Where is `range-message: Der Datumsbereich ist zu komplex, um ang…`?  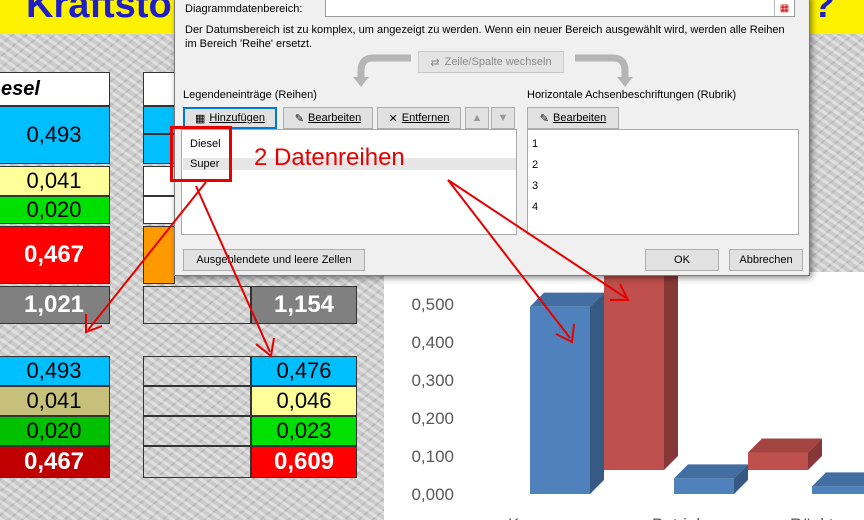
range-message: Der Datumsbereich ist zu komplex, um ang… is located at coordinates (485, 37).